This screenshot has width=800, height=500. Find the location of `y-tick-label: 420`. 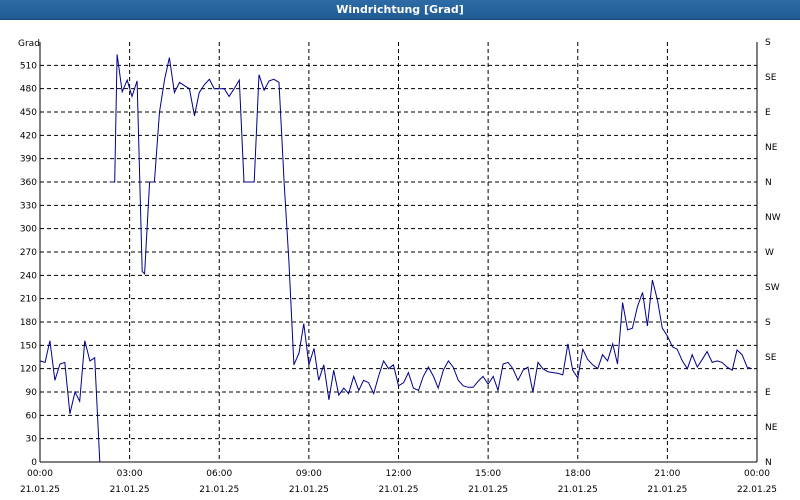

y-tick-label: 420 is located at coordinates (28, 136).